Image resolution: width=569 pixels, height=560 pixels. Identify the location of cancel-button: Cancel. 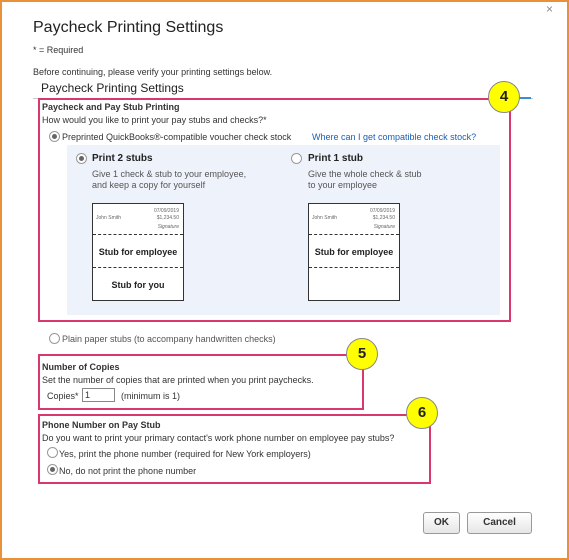
(499, 523).